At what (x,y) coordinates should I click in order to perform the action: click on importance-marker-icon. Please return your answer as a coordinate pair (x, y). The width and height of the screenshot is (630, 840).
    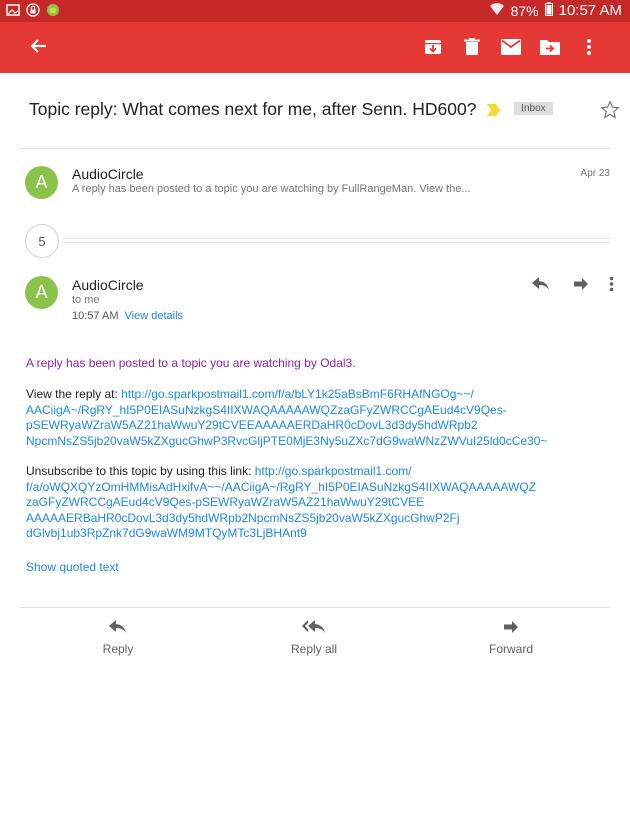
    Looking at the image, I should click on (494, 110).